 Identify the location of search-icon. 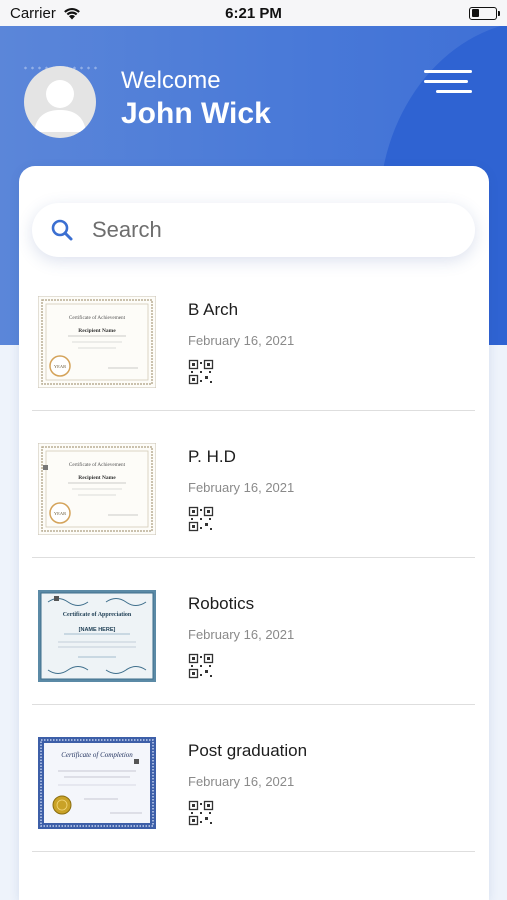
(62, 230).